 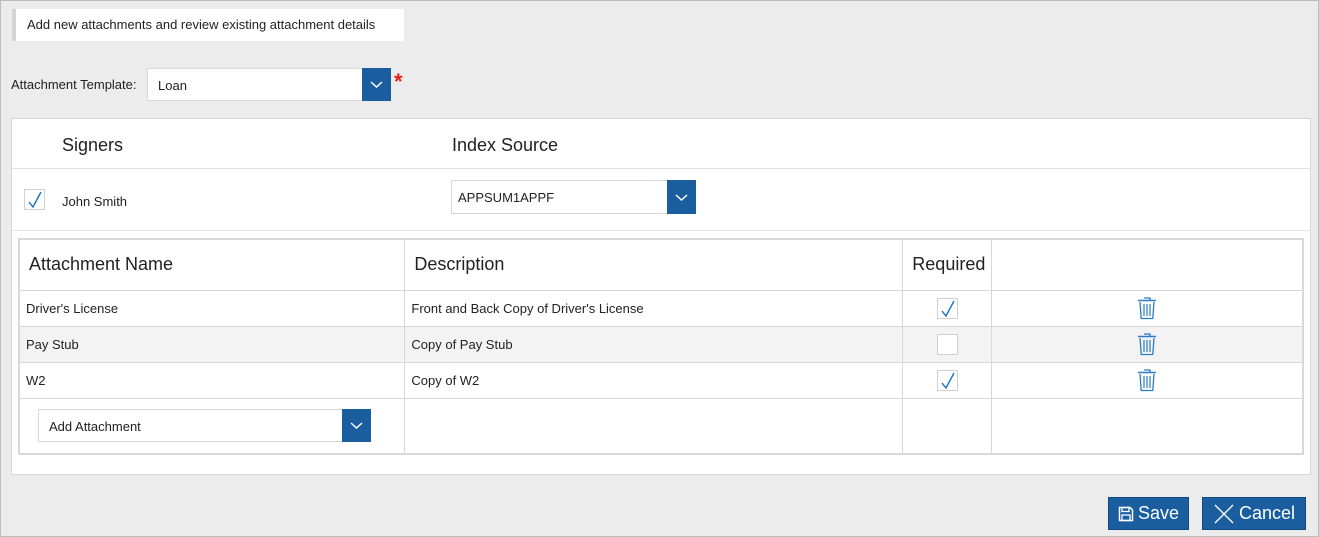 I want to click on table-header-row: Attachment Name Description Required, so click(x=661, y=264).